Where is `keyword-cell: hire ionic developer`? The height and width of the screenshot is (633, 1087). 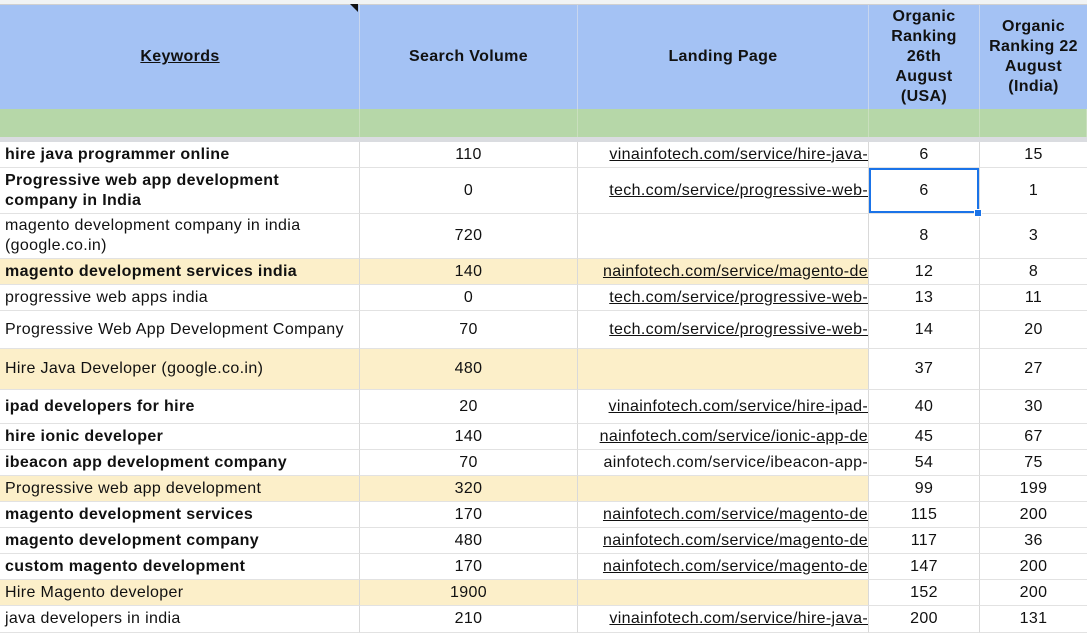
keyword-cell: hire ionic developer is located at coordinates (180, 437).